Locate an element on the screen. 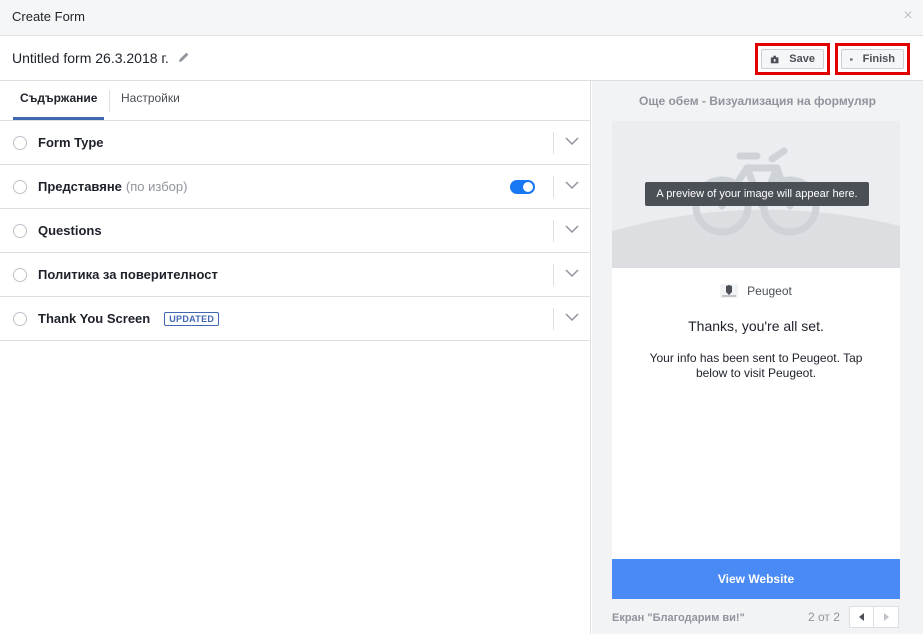  chevron-left-icon is located at coordinates (861, 617).